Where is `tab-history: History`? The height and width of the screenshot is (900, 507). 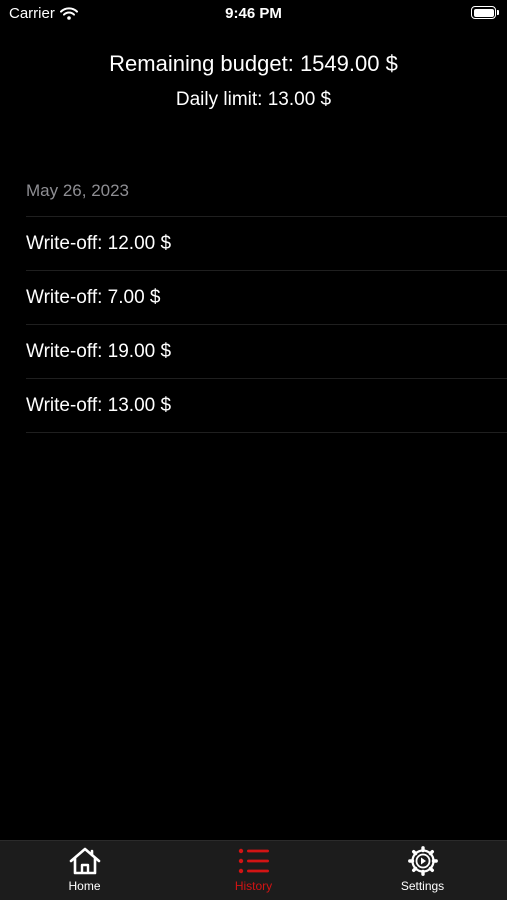 tab-history: History is located at coordinates (253, 870).